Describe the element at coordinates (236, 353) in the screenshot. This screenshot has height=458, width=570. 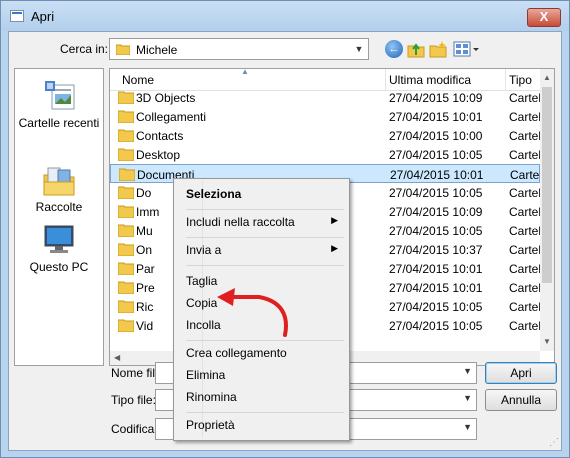
I see `menu-item-label: Crea collegamento` at that location.